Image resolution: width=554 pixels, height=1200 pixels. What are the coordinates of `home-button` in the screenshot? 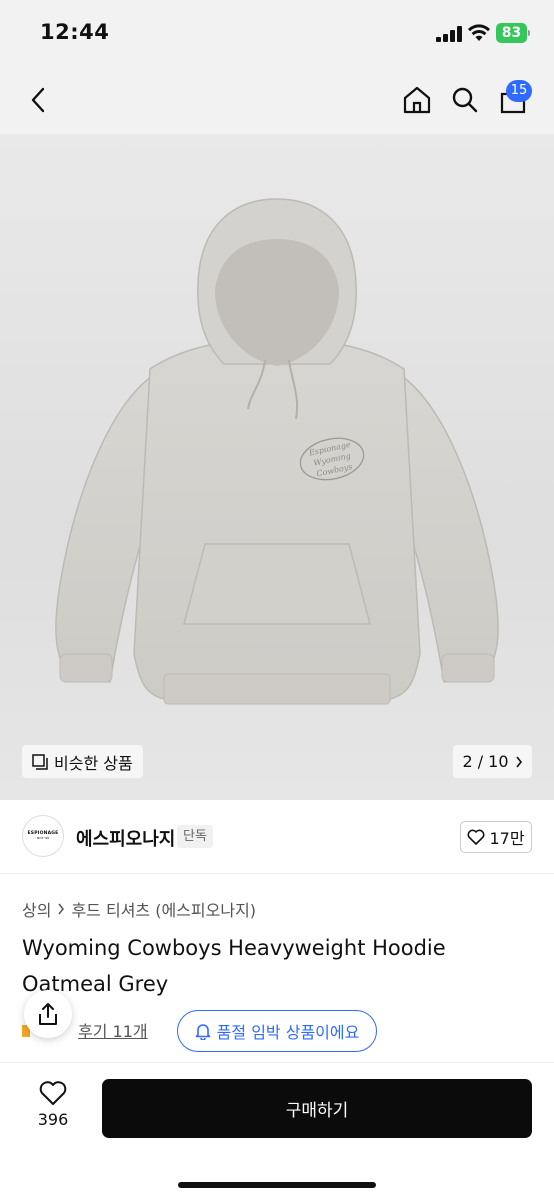 It's located at (417, 100).